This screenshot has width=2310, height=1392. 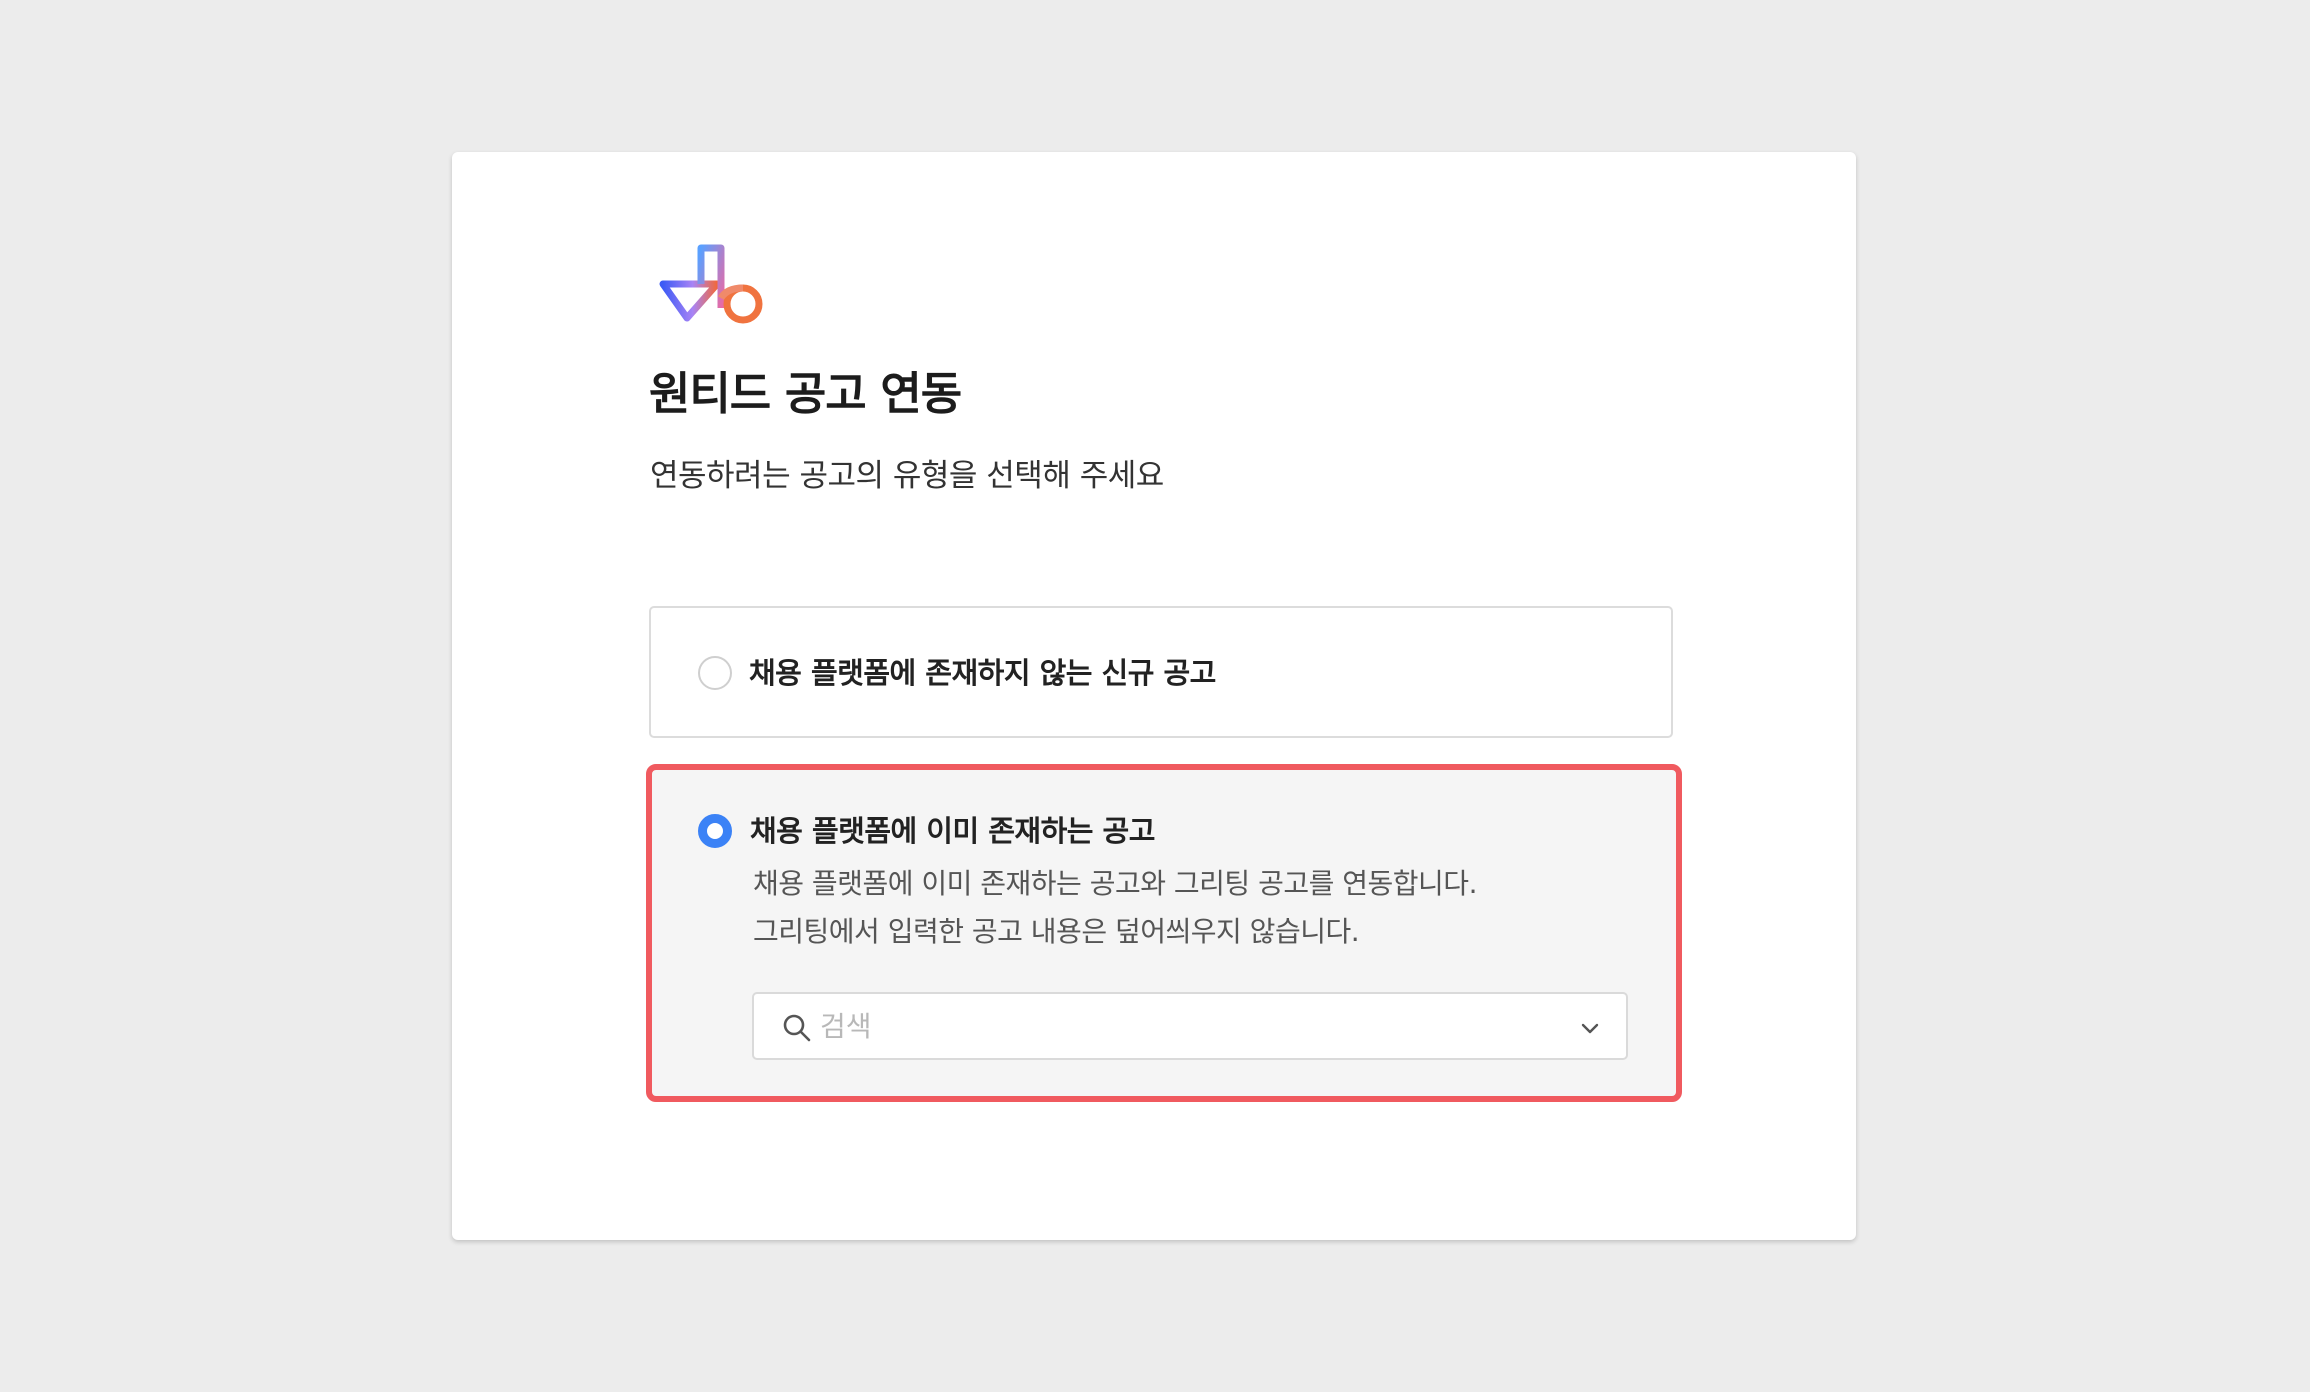 What do you see at coordinates (1115, 883) in the screenshot?
I see `option-existing-description-1: 채용 플랫폼에 이미 존재하는 공고와 그리팅 공고를 연동합니다.` at bounding box center [1115, 883].